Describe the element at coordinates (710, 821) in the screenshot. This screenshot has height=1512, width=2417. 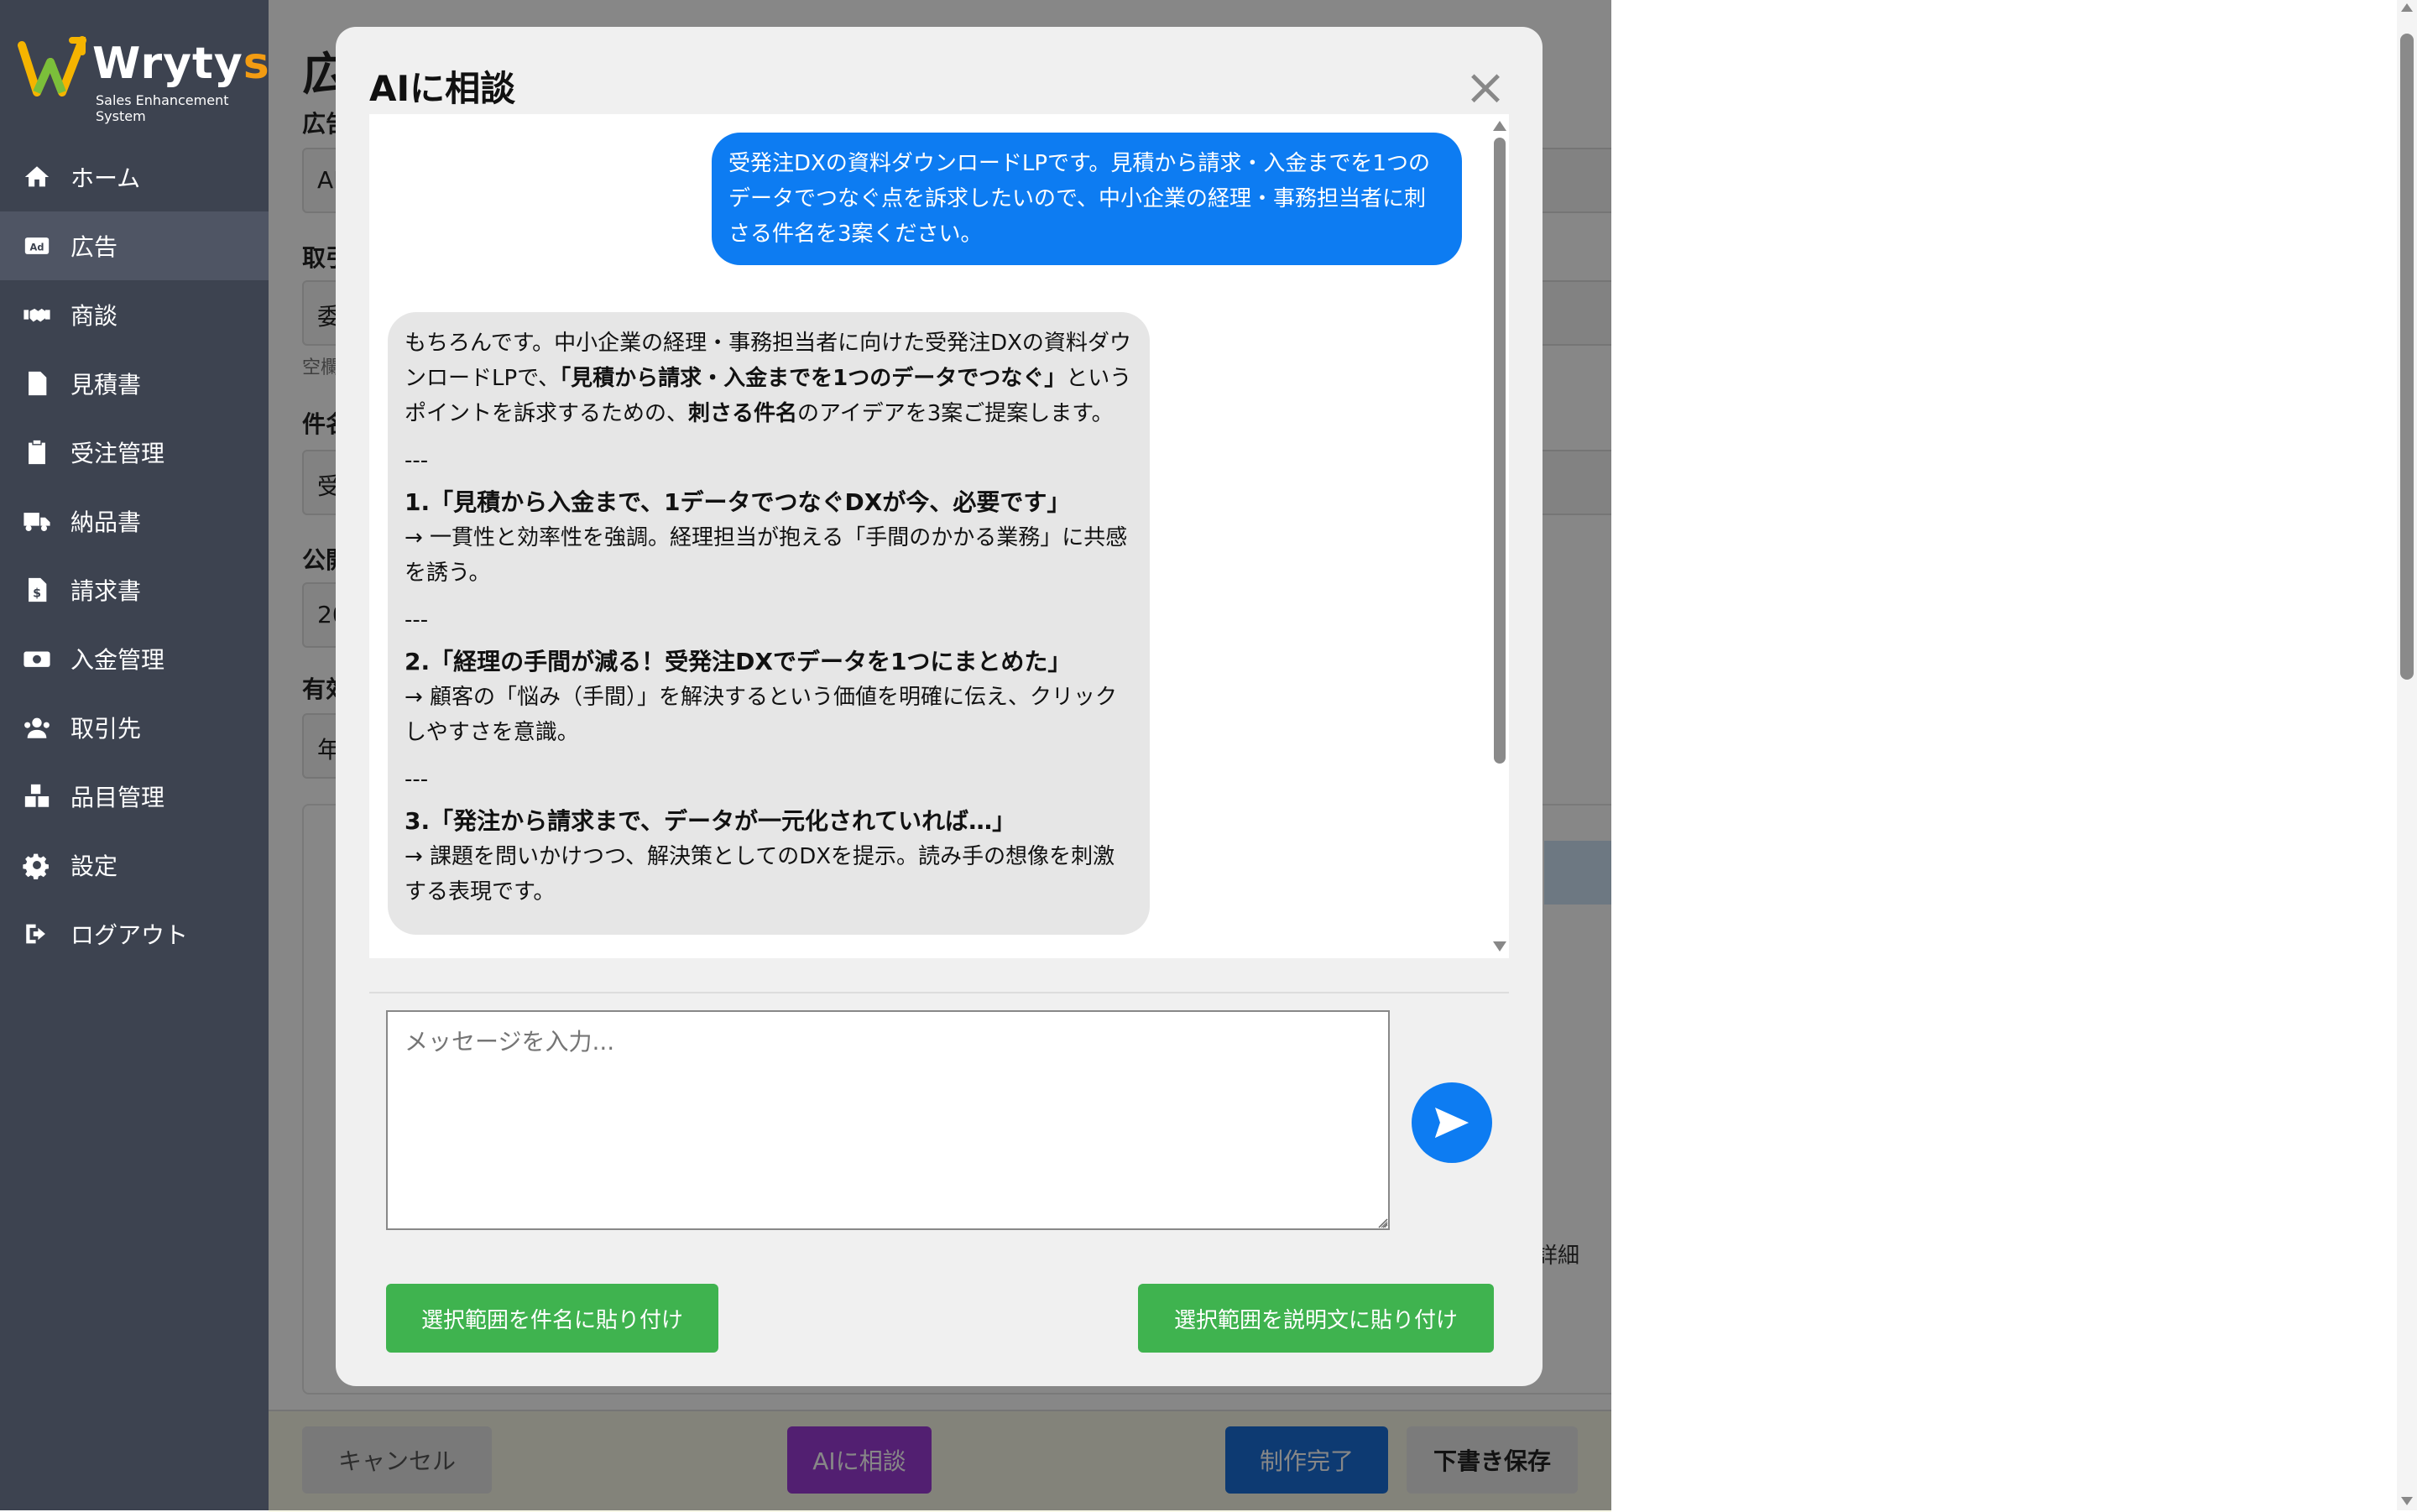
I see `suggestion-heading: 3.「発注から請求まで、データが一元化されていれば…」` at that location.